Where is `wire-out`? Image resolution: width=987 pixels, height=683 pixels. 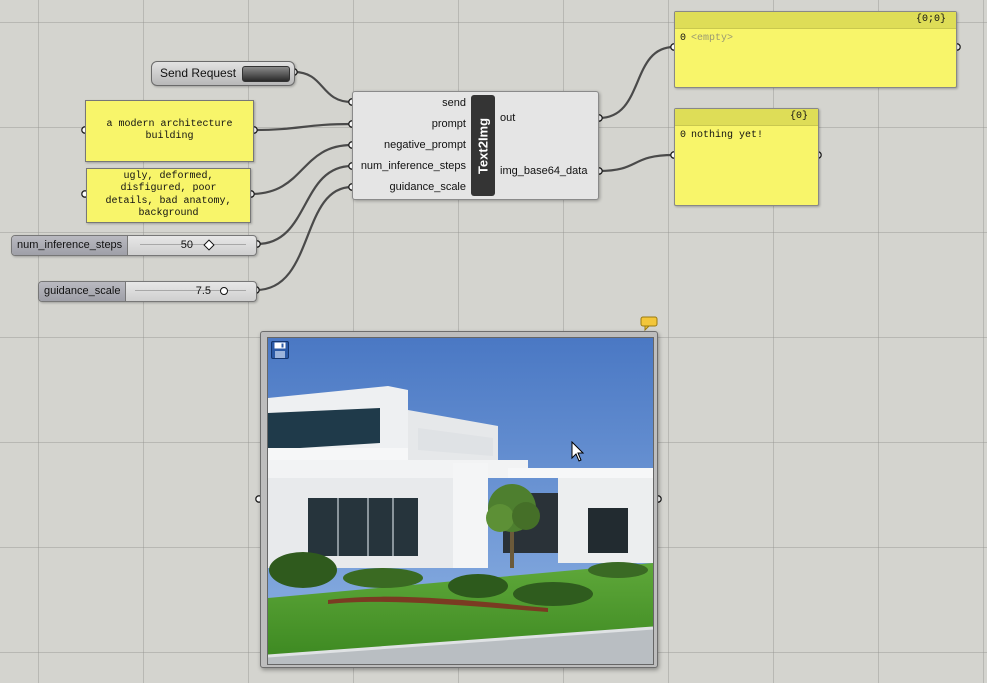 wire-out is located at coordinates (636, 82).